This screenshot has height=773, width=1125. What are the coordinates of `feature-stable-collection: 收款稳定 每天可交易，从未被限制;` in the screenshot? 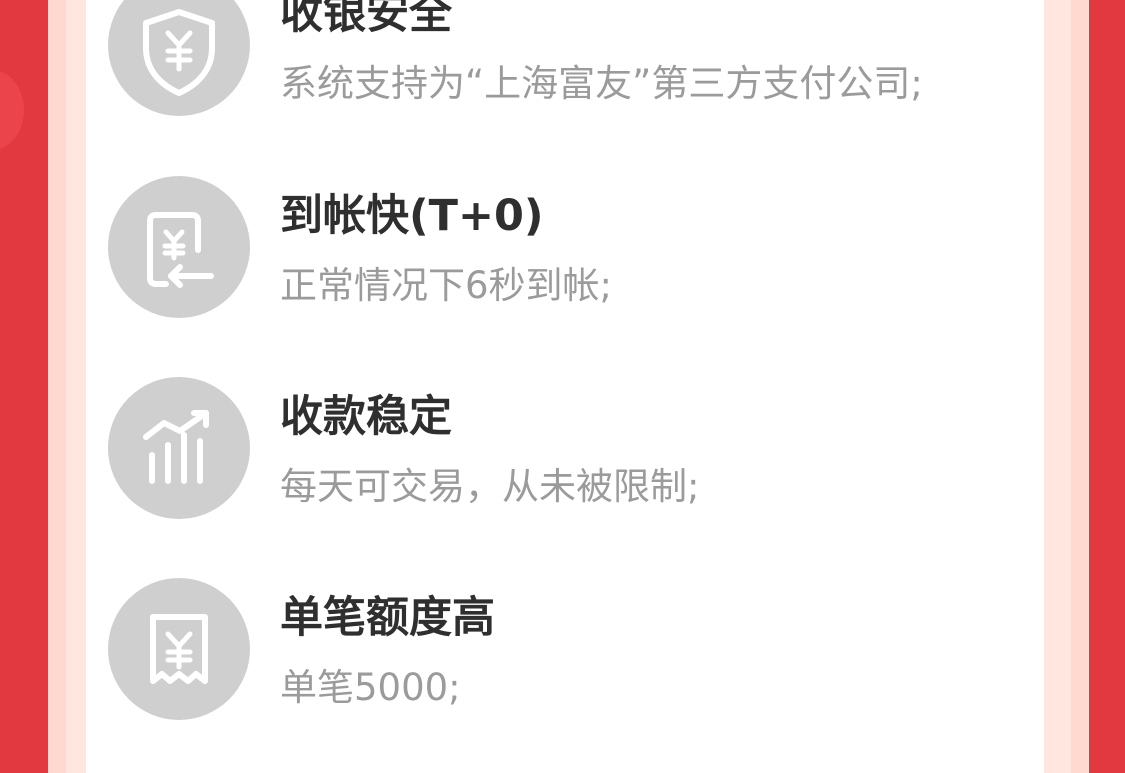 It's located at (558, 448).